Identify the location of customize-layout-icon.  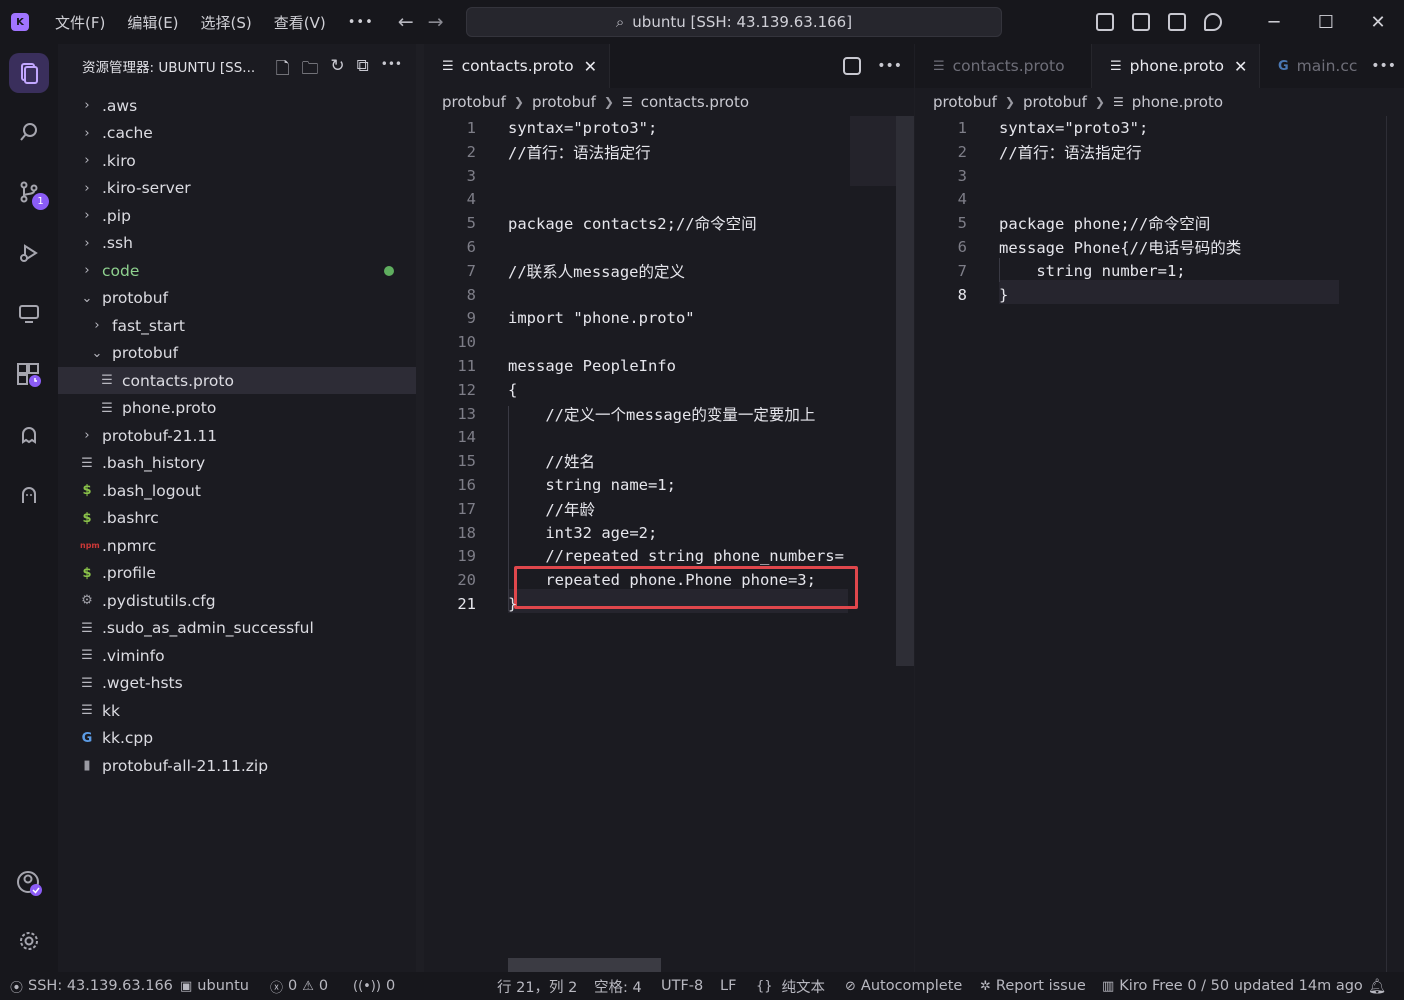
(1105, 22).